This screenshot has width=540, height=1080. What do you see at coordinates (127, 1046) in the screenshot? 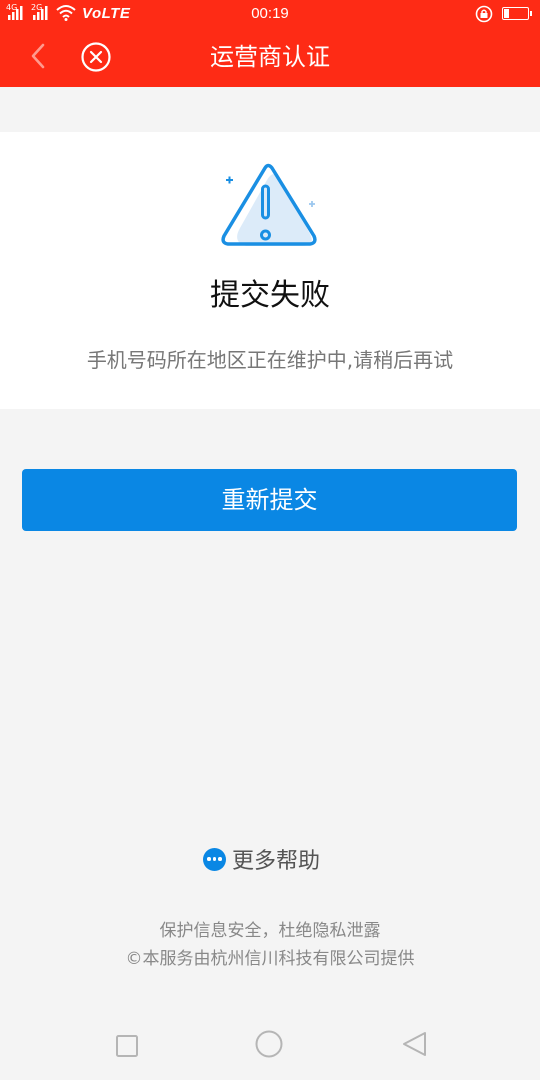
I see `recent-apps-button` at bounding box center [127, 1046].